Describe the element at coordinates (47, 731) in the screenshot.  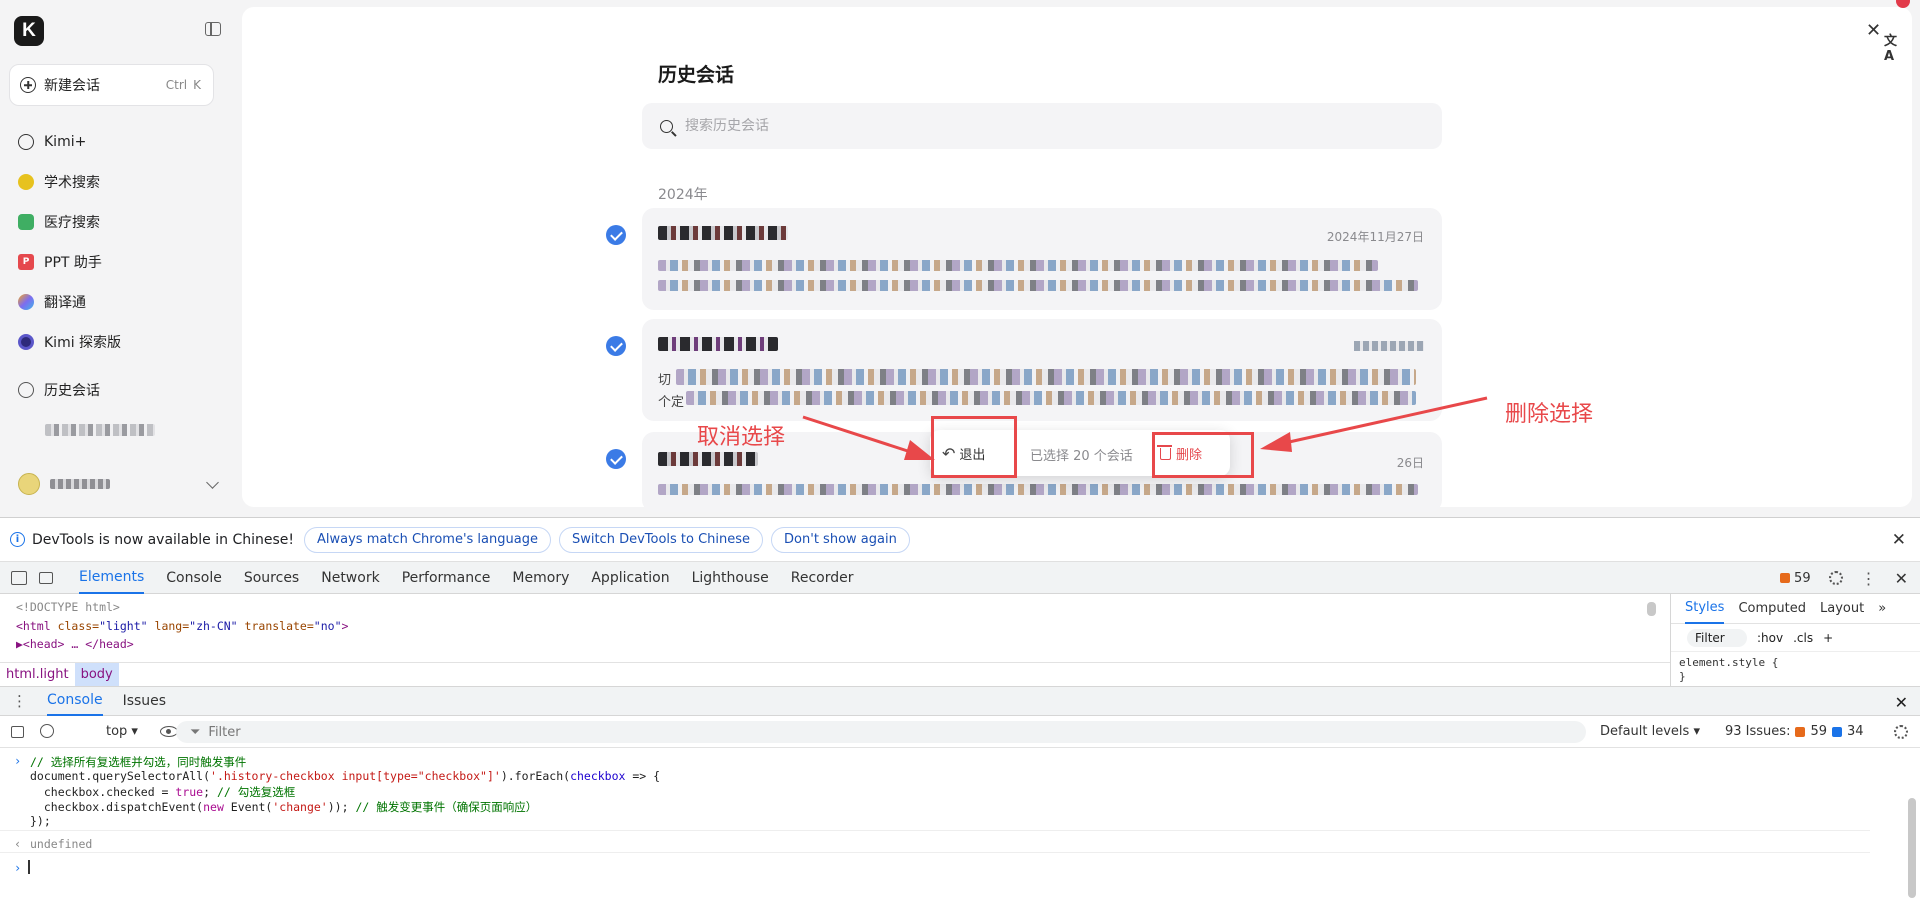
I see `clear-console-icon` at that location.